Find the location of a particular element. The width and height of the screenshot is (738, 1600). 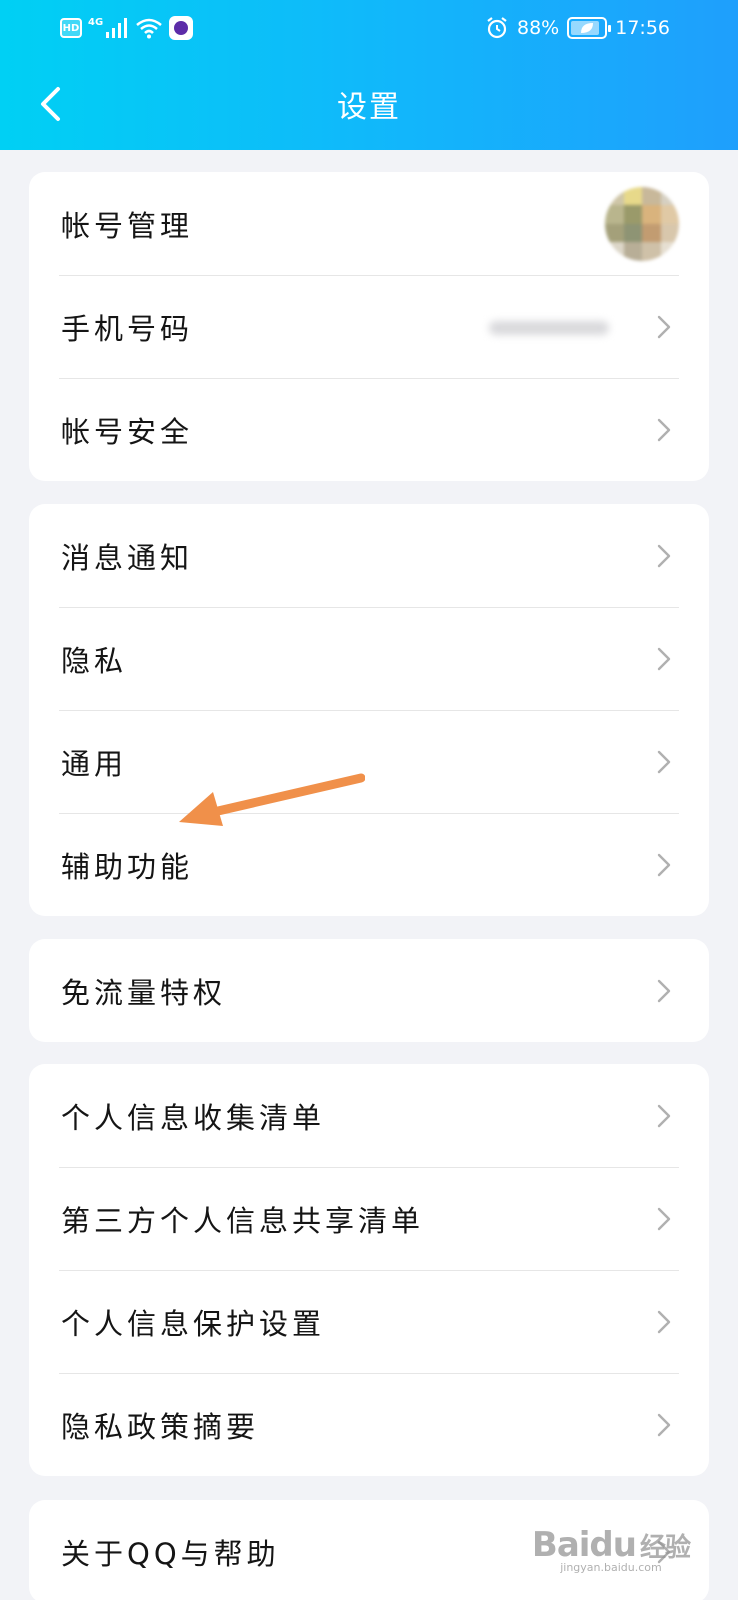

network-type: 4G is located at coordinates (96, 22).